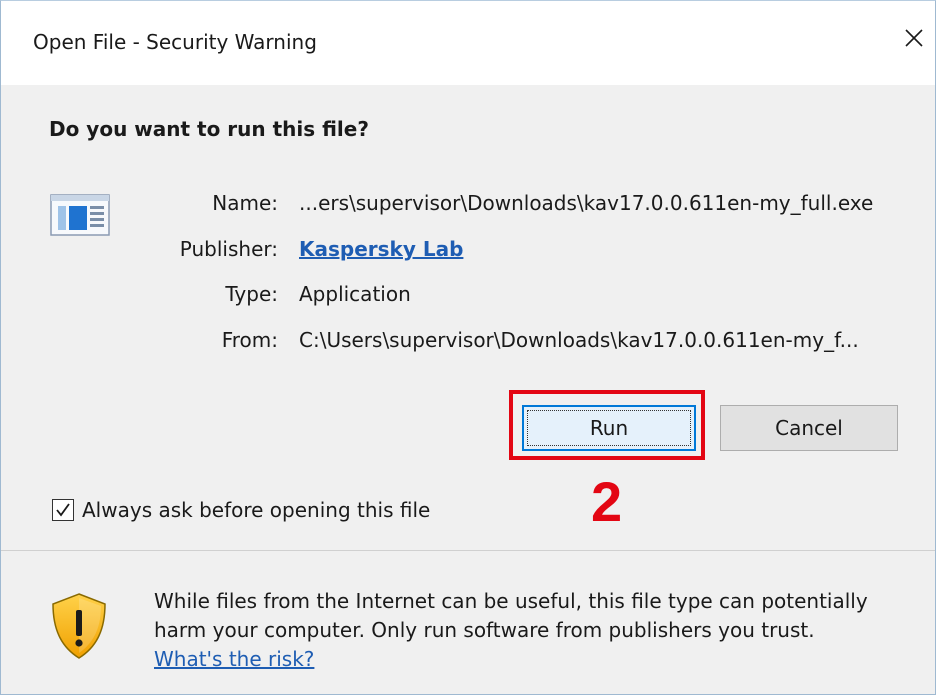 Image resolution: width=936 pixels, height=695 pixels. What do you see at coordinates (228, 249) in the screenshot?
I see `publisher-label: Publisher:` at bounding box center [228, 249].